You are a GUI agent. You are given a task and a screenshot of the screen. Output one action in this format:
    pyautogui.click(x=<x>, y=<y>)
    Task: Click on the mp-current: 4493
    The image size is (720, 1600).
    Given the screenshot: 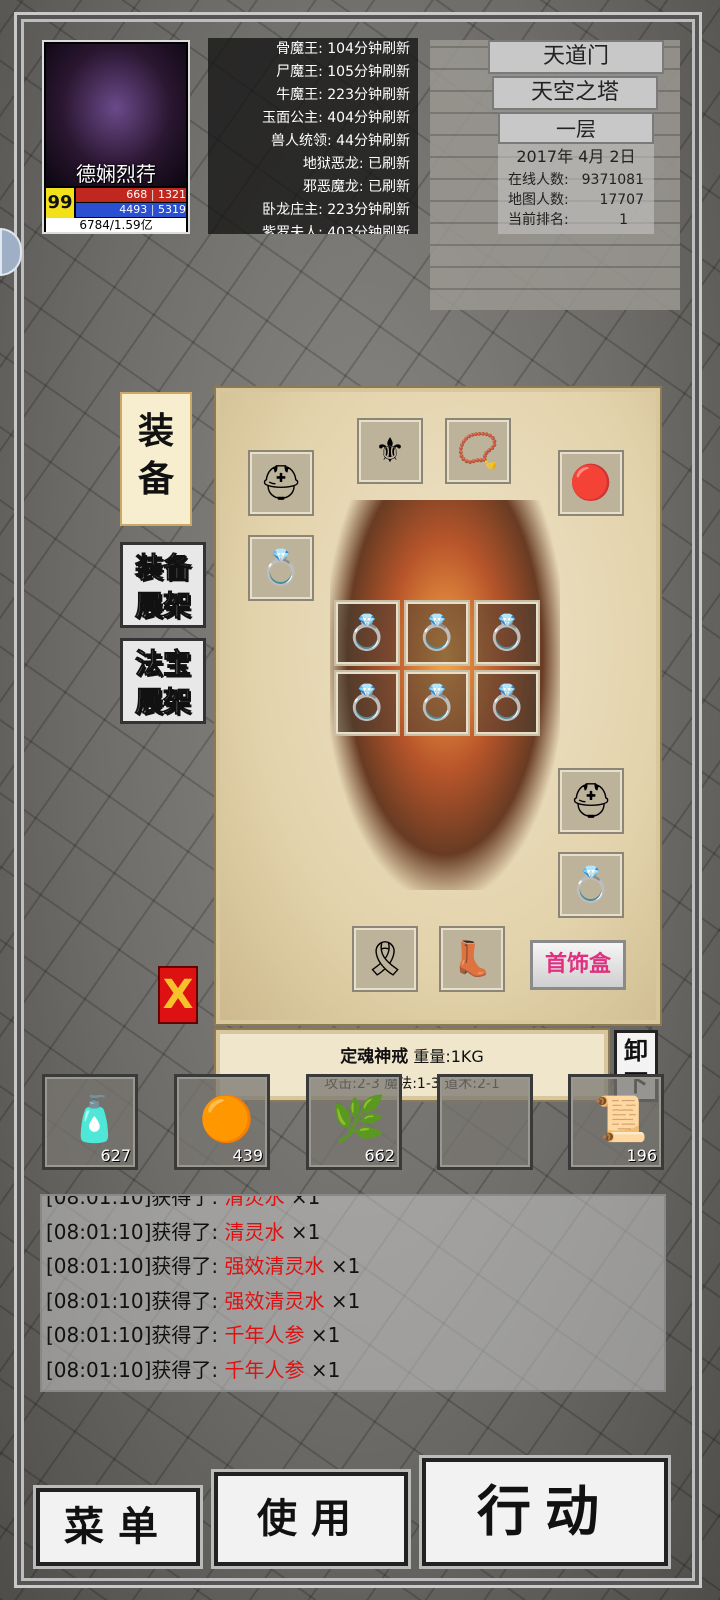 What is the action you would take?
    pyautogui.click(x=133, y=209)
    